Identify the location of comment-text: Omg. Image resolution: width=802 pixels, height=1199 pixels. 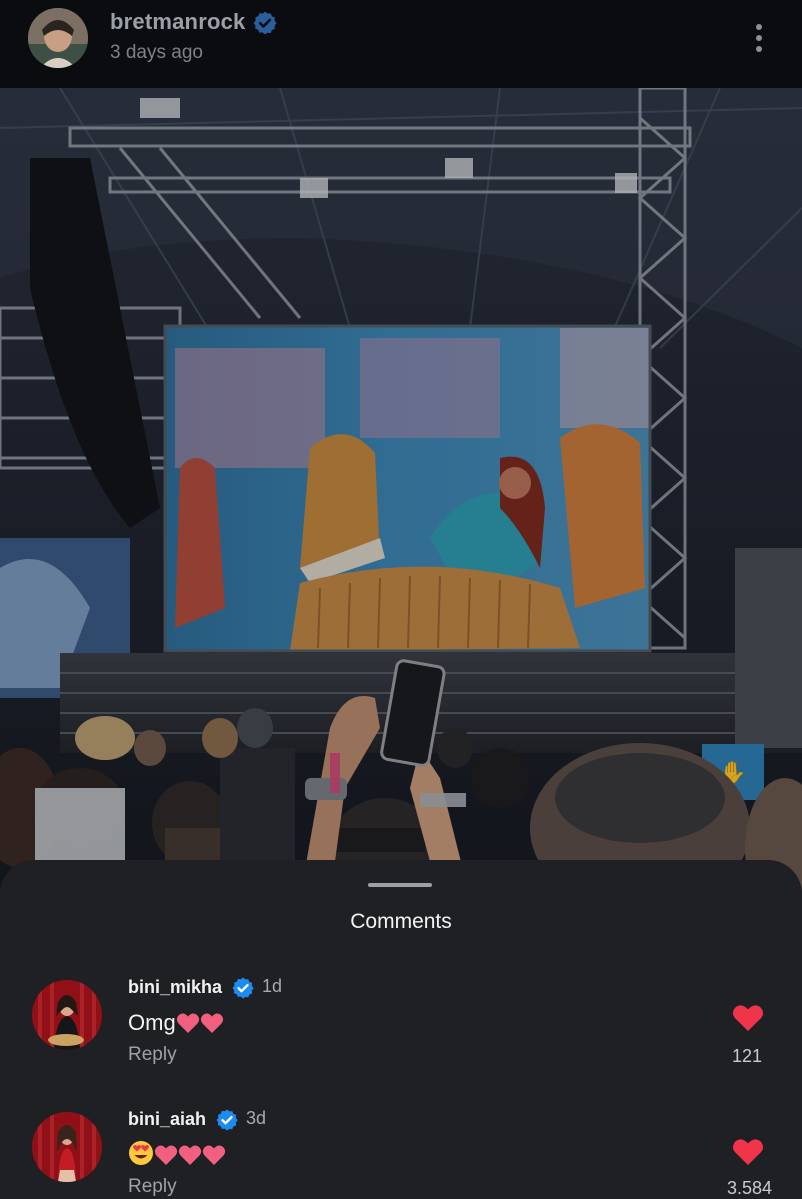
(176, 1023).